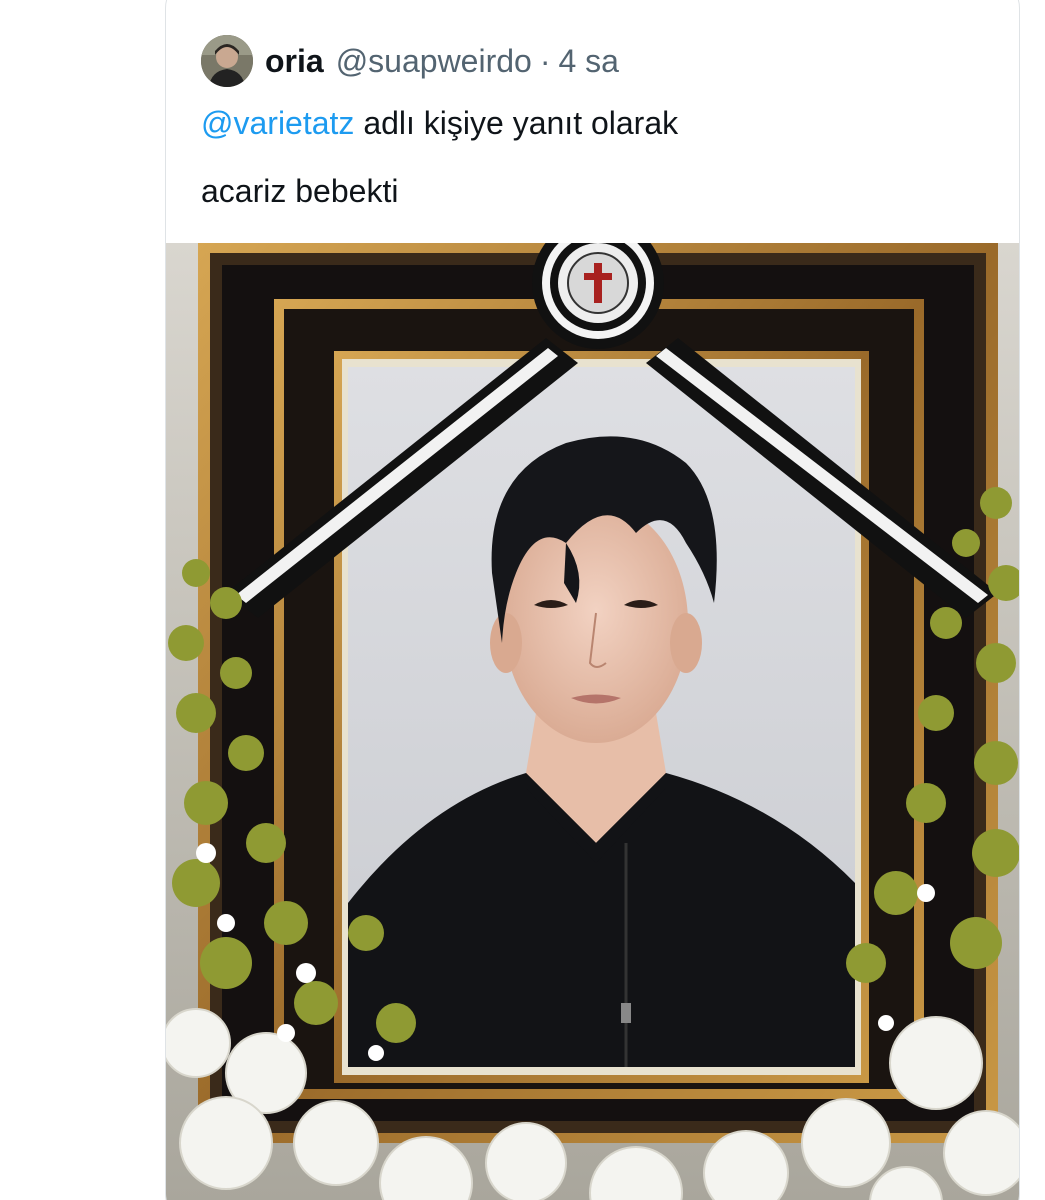 Image resolution: width=1045 pixels, height=1200 pixels. I want to click on tweet-header: oria @suapweirdo · 4 sa, so click(410, 61).